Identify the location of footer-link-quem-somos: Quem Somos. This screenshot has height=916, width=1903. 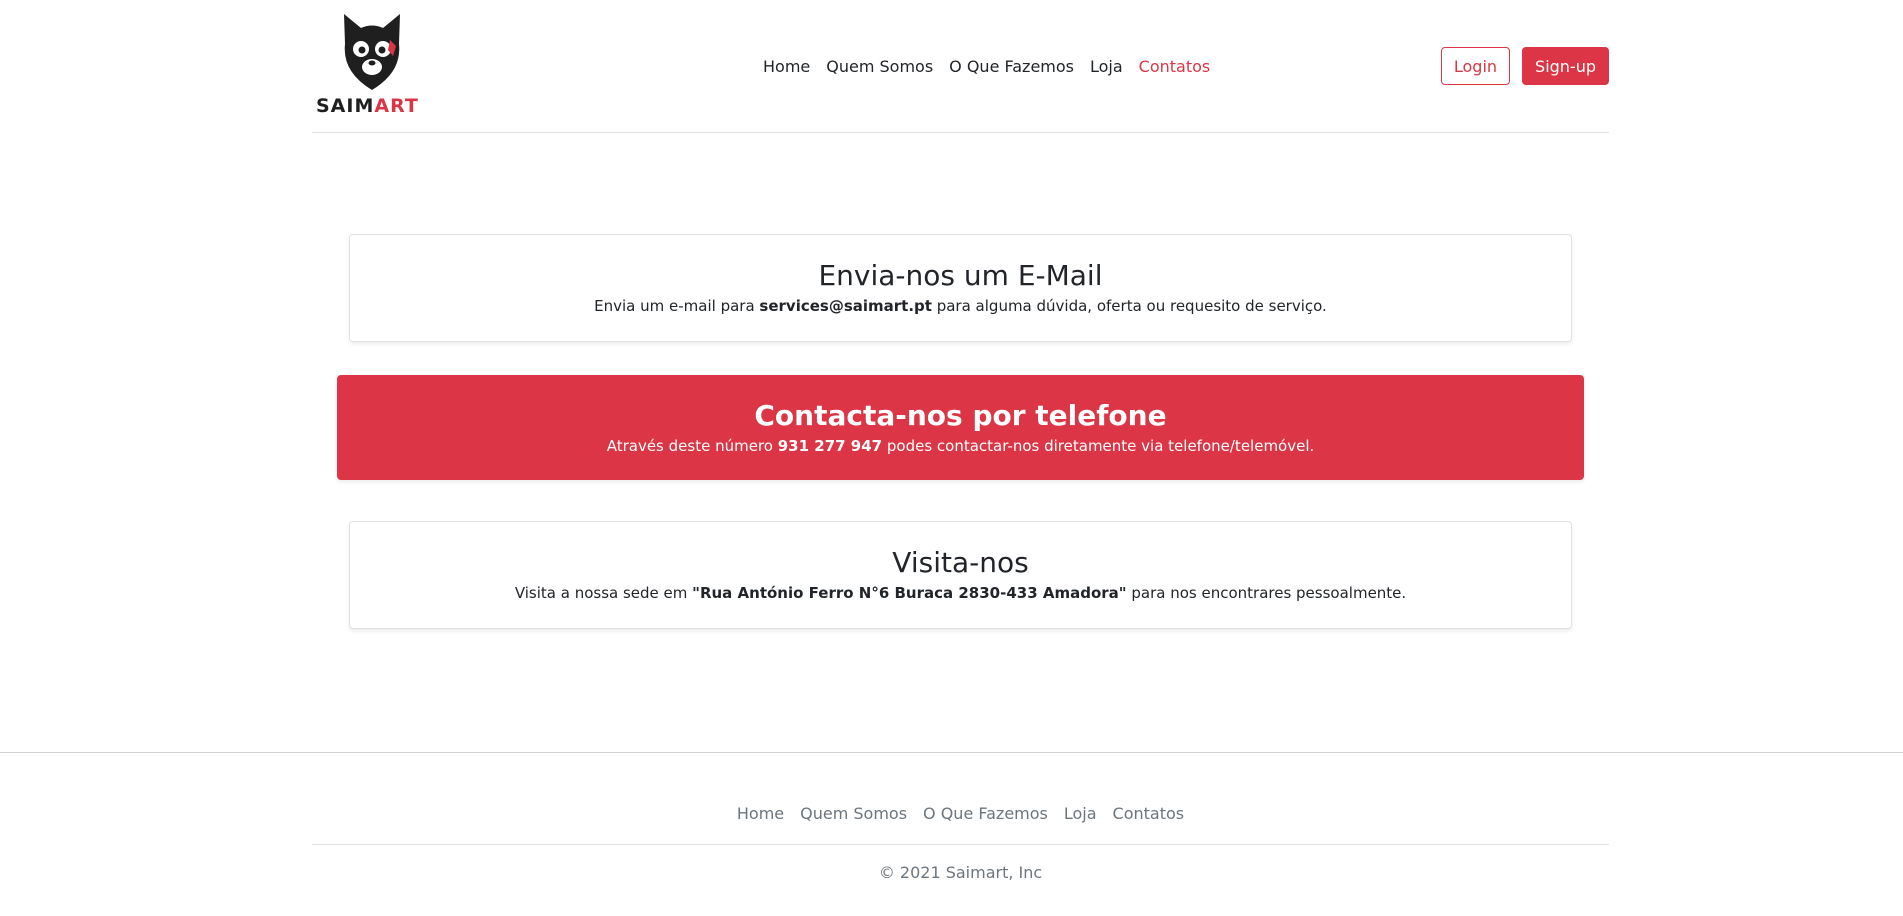
(853, 814).